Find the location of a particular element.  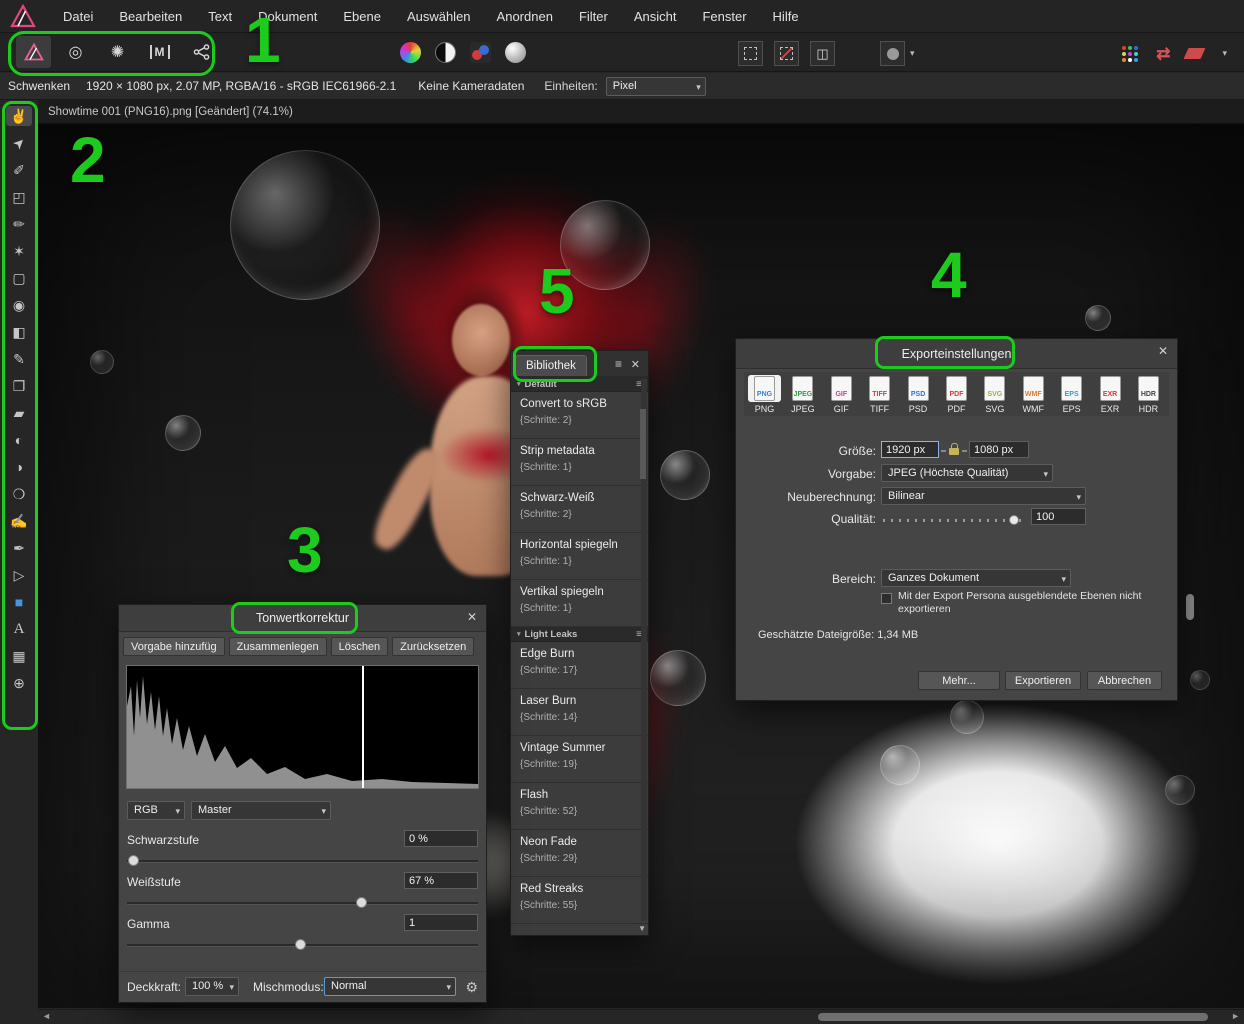

macro-strip-metadata: Strip metadata {Schritte: 1} is located at coordinates (579, 462).